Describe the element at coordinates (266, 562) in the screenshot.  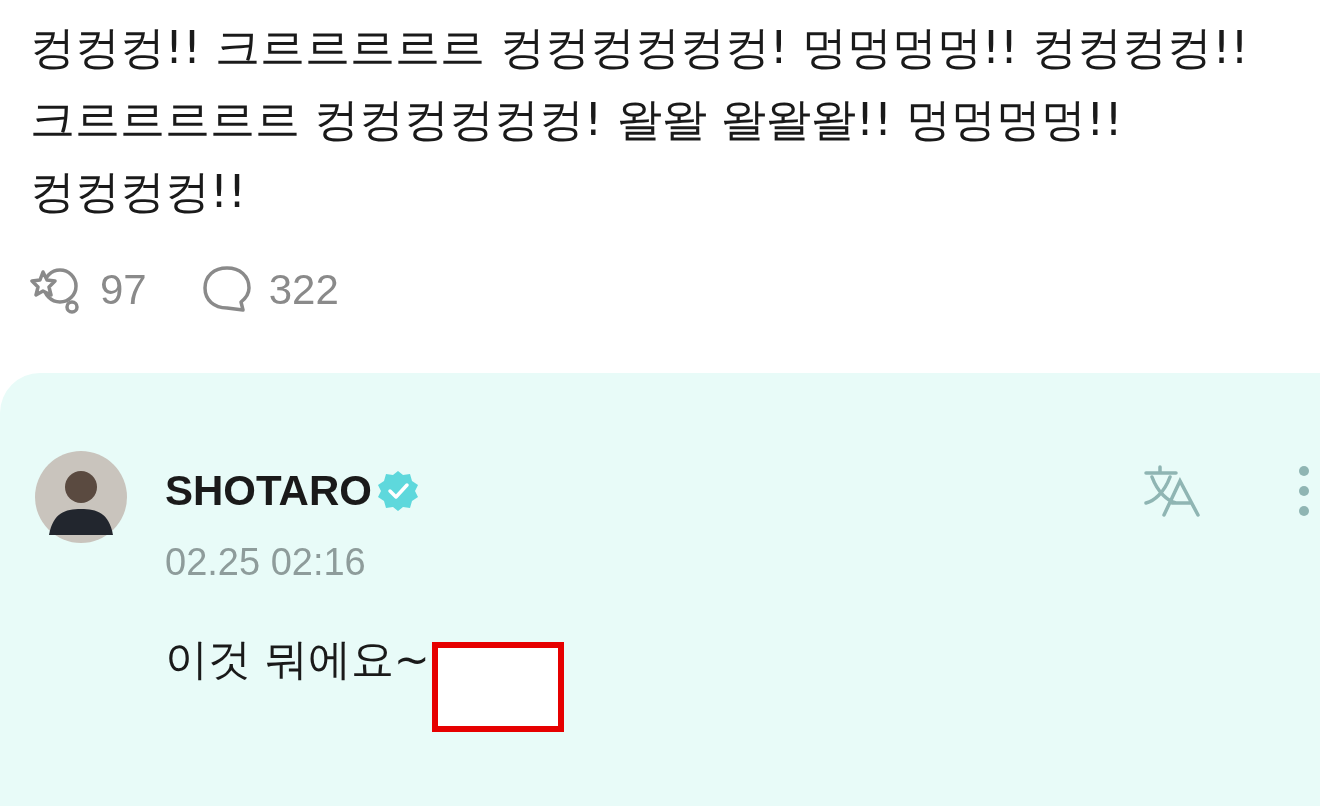
I see `comment-time: 02.25 02:16` at that location.